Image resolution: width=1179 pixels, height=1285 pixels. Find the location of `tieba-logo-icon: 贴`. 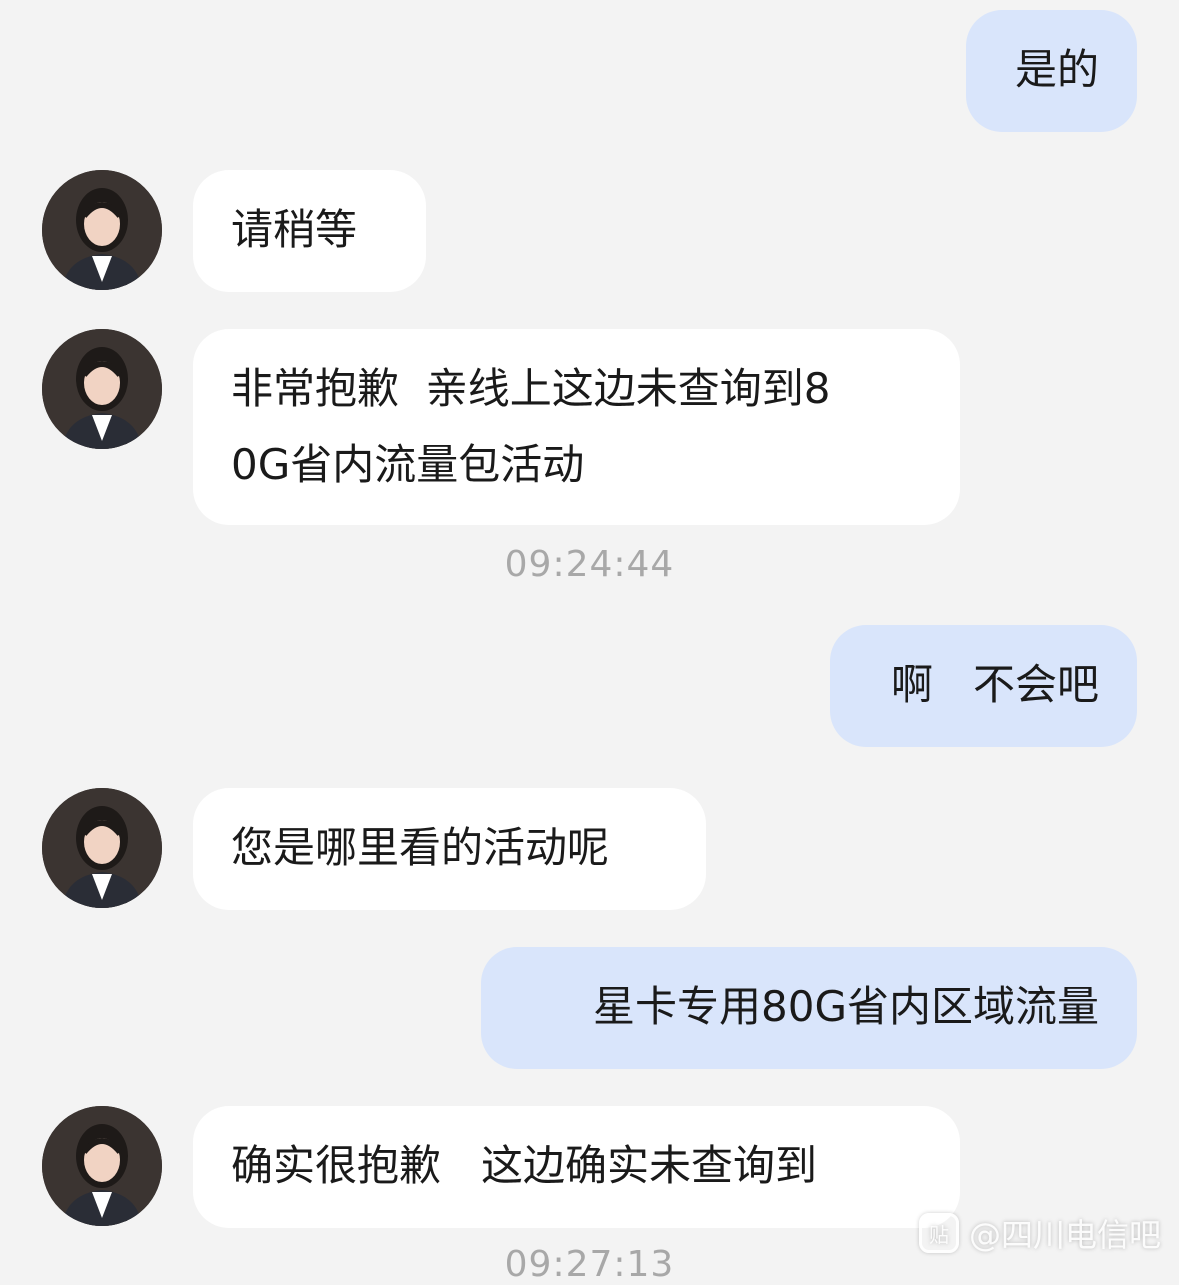

tieba-logo-icon: 贴 is located at coordinates (938, 1233).